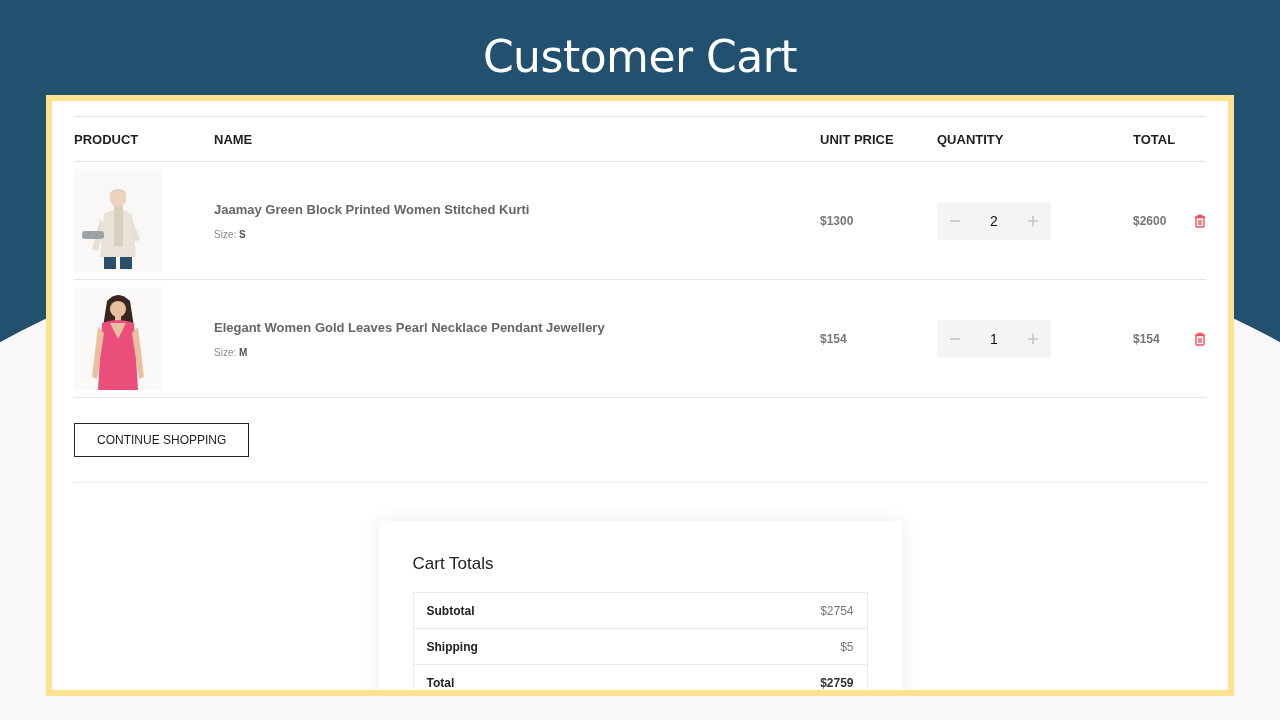 This screenshot has height=720, width=1280. What do you see at coordinates (994, 220) in the screenshot?
I see `quantity-value: 2` at bounding box center [994, 220].